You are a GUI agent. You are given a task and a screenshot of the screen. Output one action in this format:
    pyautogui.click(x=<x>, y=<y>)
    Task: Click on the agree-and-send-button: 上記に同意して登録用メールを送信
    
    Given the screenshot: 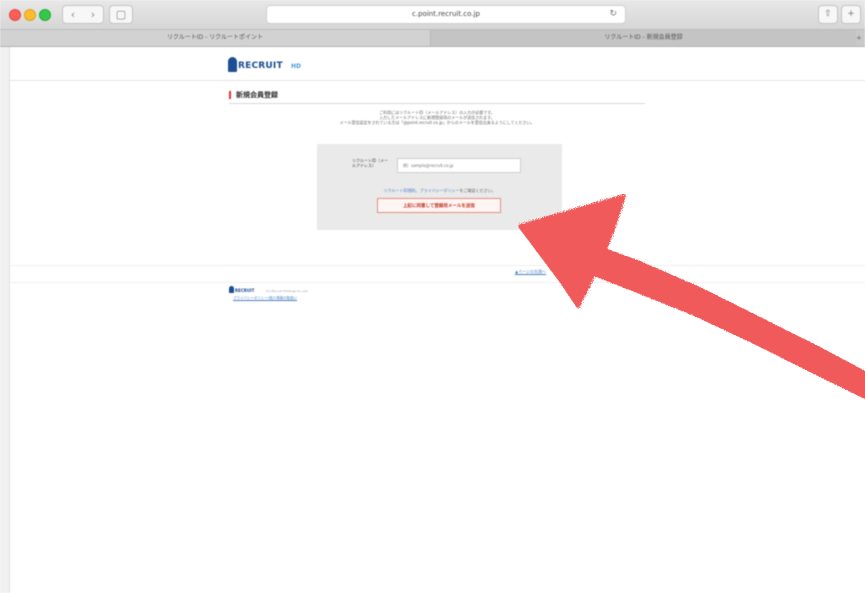 What is the action you would take?
    pyautogui.click(x=439, y=205)
    